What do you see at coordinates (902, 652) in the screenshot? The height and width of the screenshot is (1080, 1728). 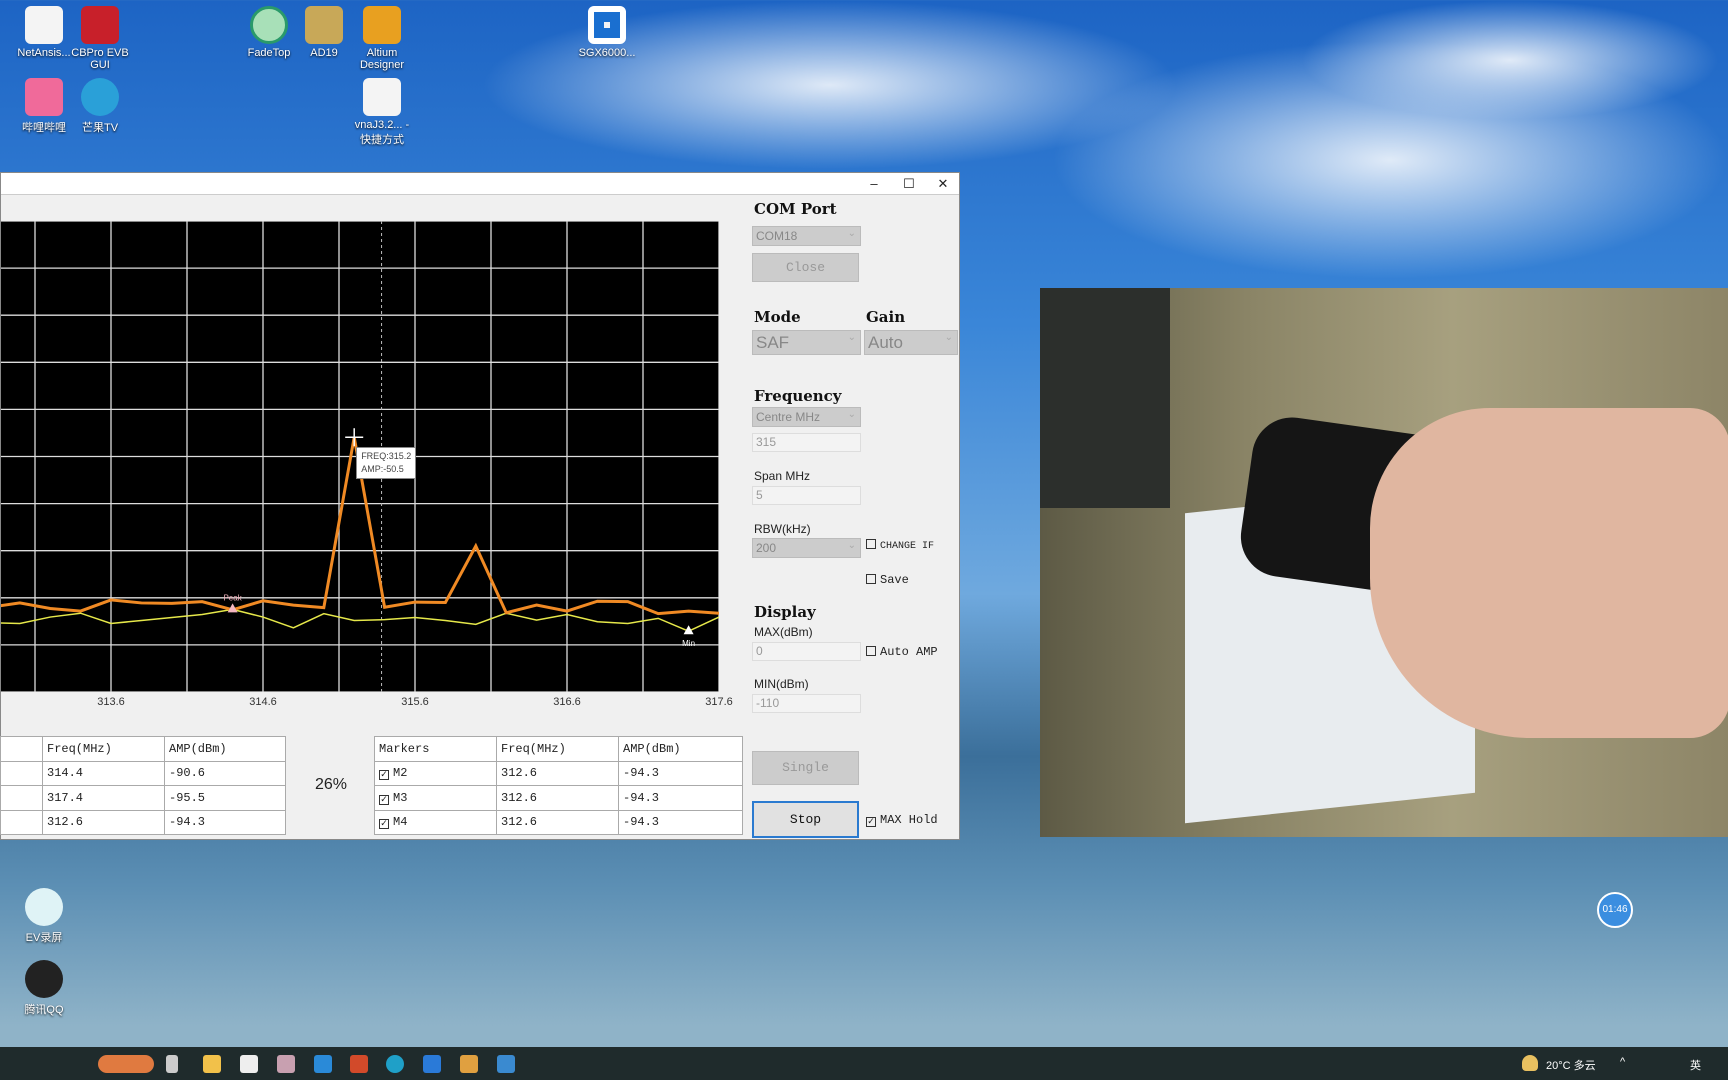 I see `auto-amp-checkbox: Auto AMP` at bounding box center [902, 652].